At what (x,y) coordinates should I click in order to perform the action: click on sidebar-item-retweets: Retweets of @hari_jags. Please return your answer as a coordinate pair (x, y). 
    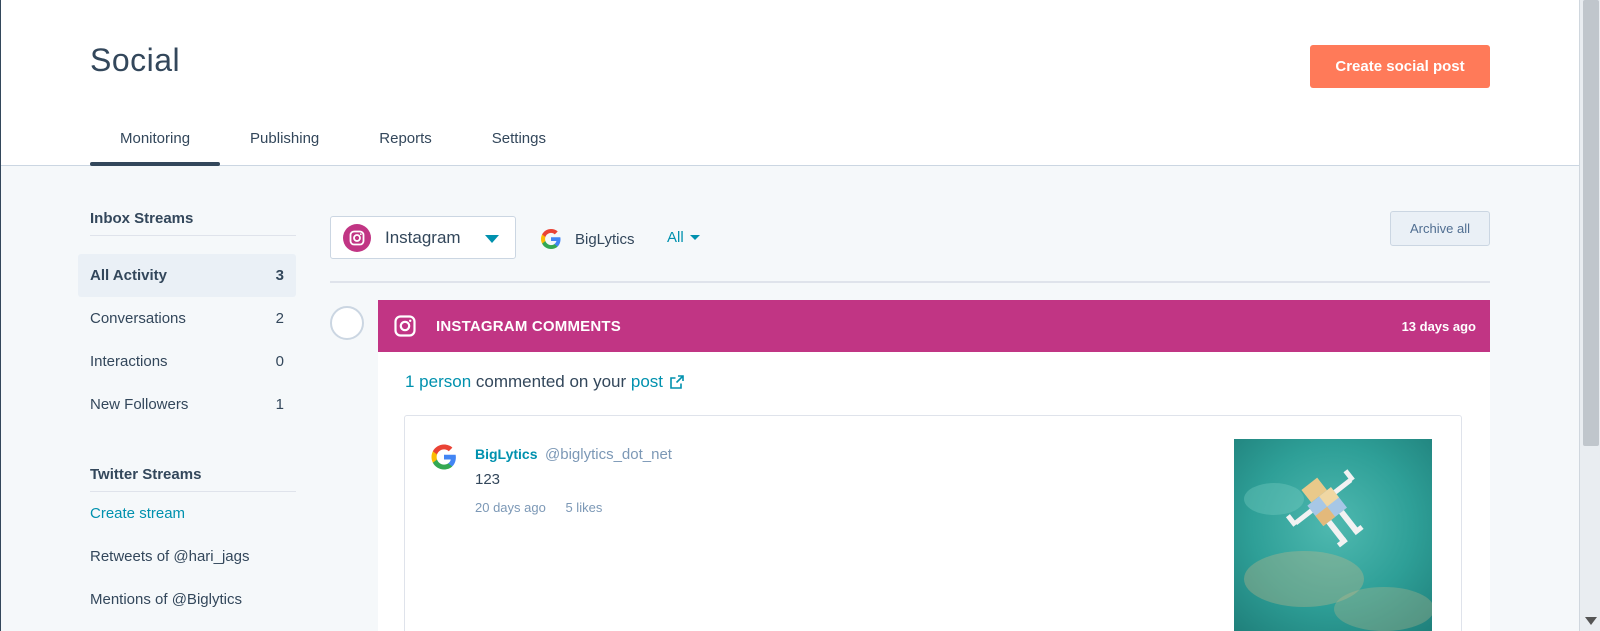
    Looking at the image, I should click on (187, 556).